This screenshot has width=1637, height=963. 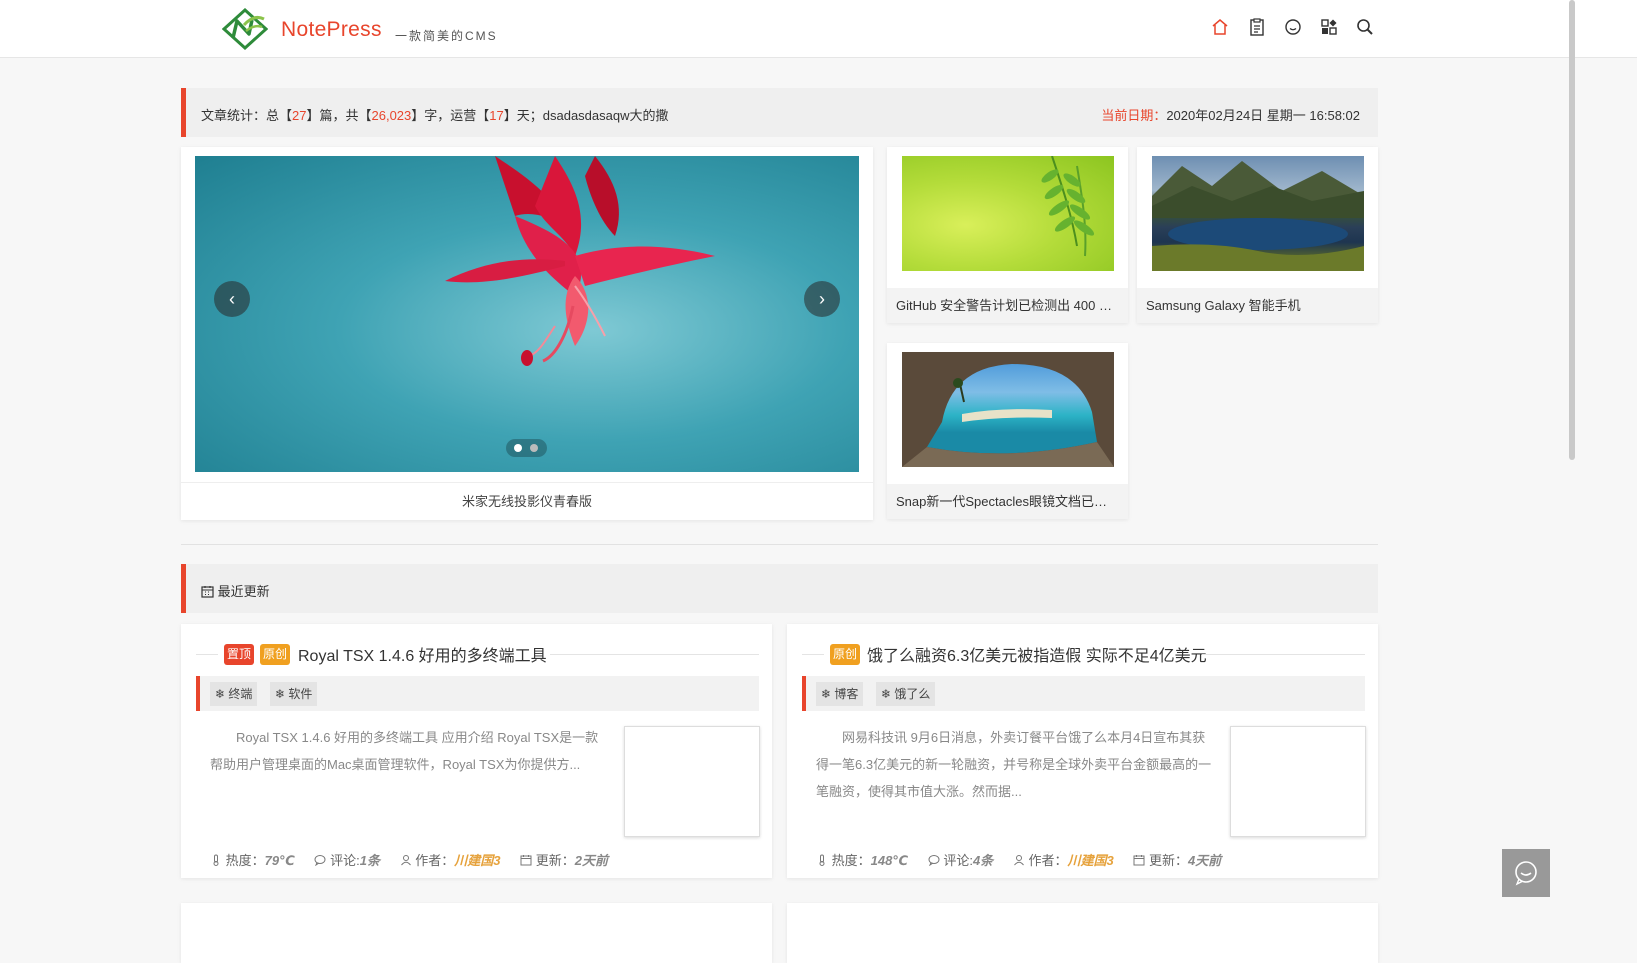 I want to click on notepress-logo-icon, so click(x=245, y=29).